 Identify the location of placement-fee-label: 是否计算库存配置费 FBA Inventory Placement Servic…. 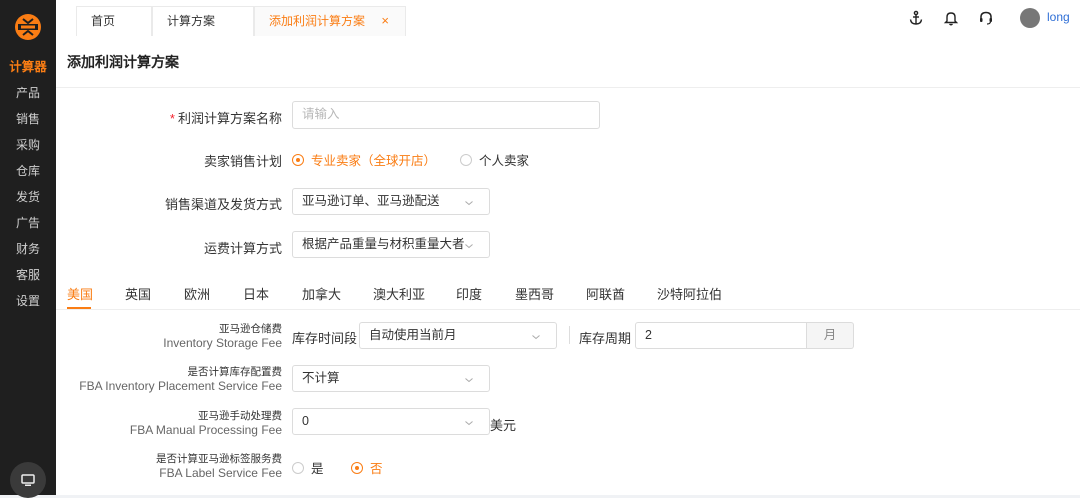
(180, 379).